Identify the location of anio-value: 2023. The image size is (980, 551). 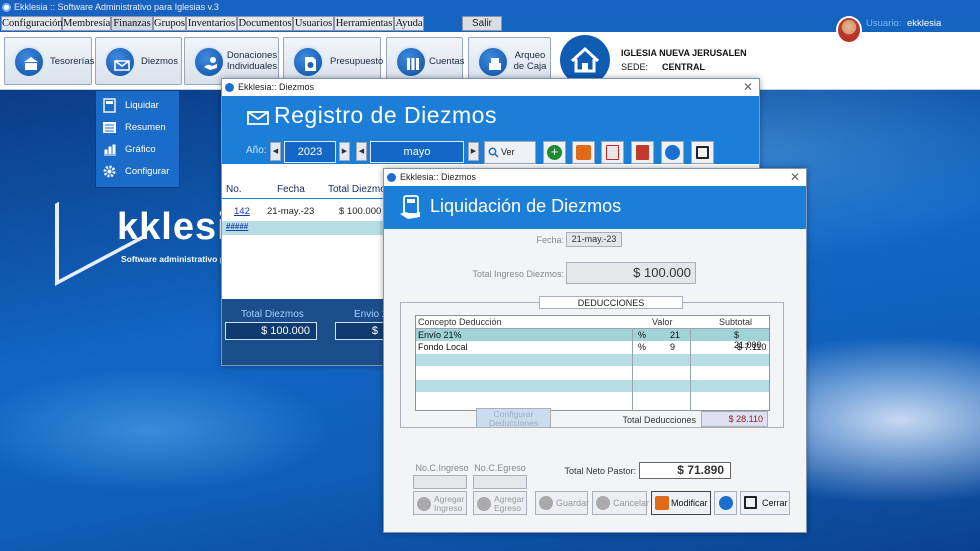
(310, 152).